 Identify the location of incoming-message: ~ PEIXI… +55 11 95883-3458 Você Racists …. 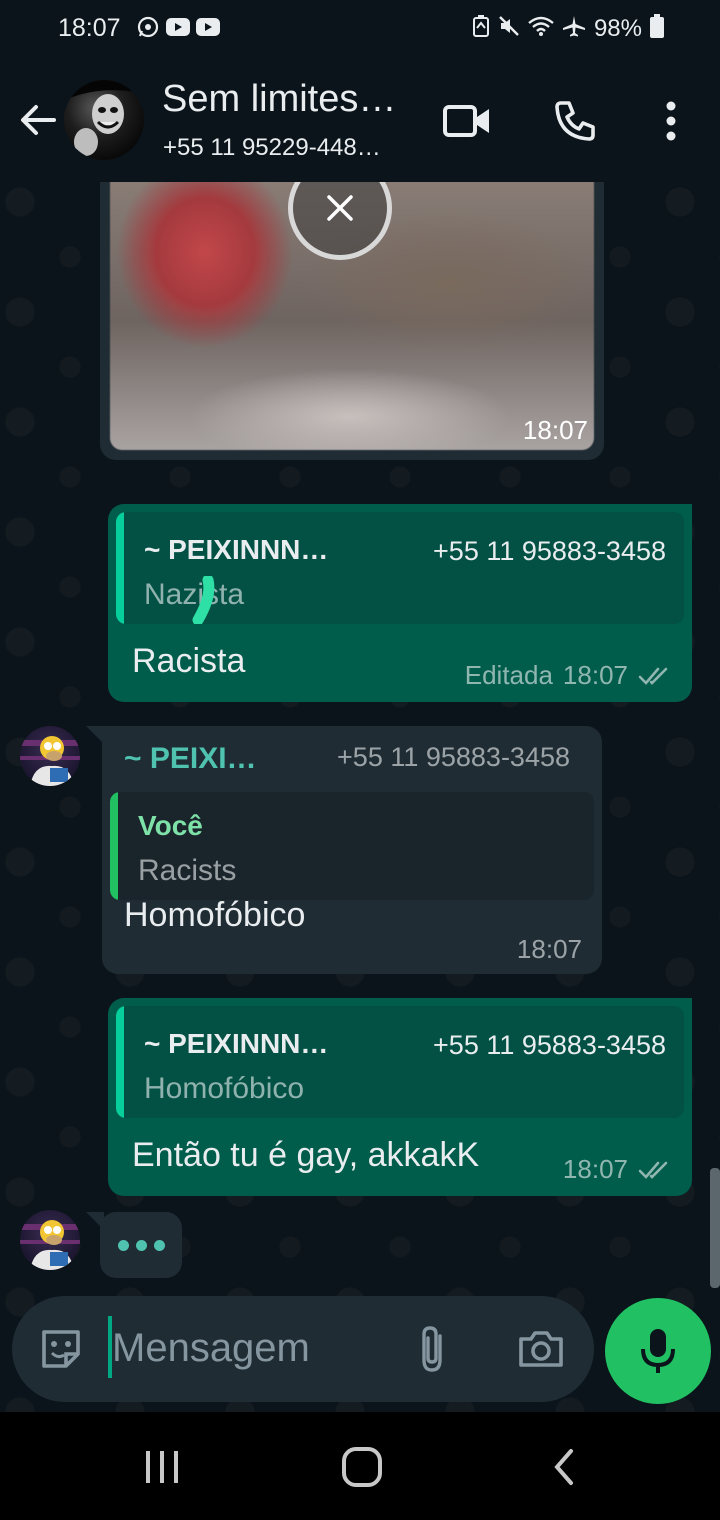
(352, 850).